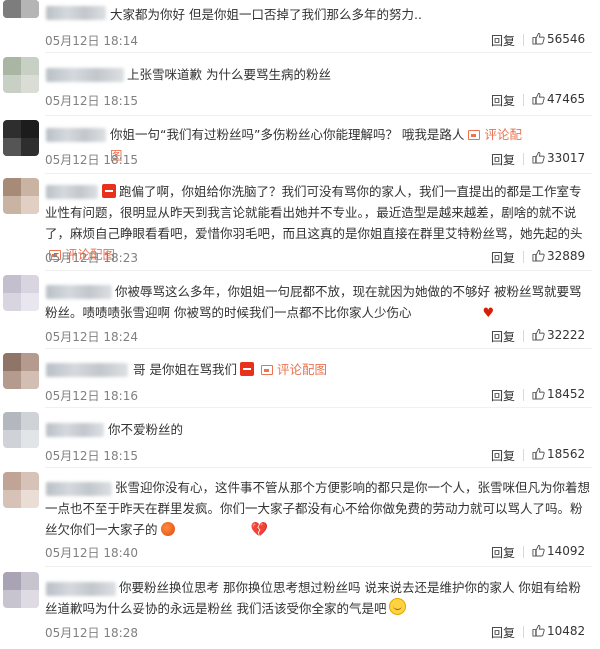  Describe the element at coordinates (146, 429) in the screenshot. I see `comment-text: 你不爱粉丝的` at that location.